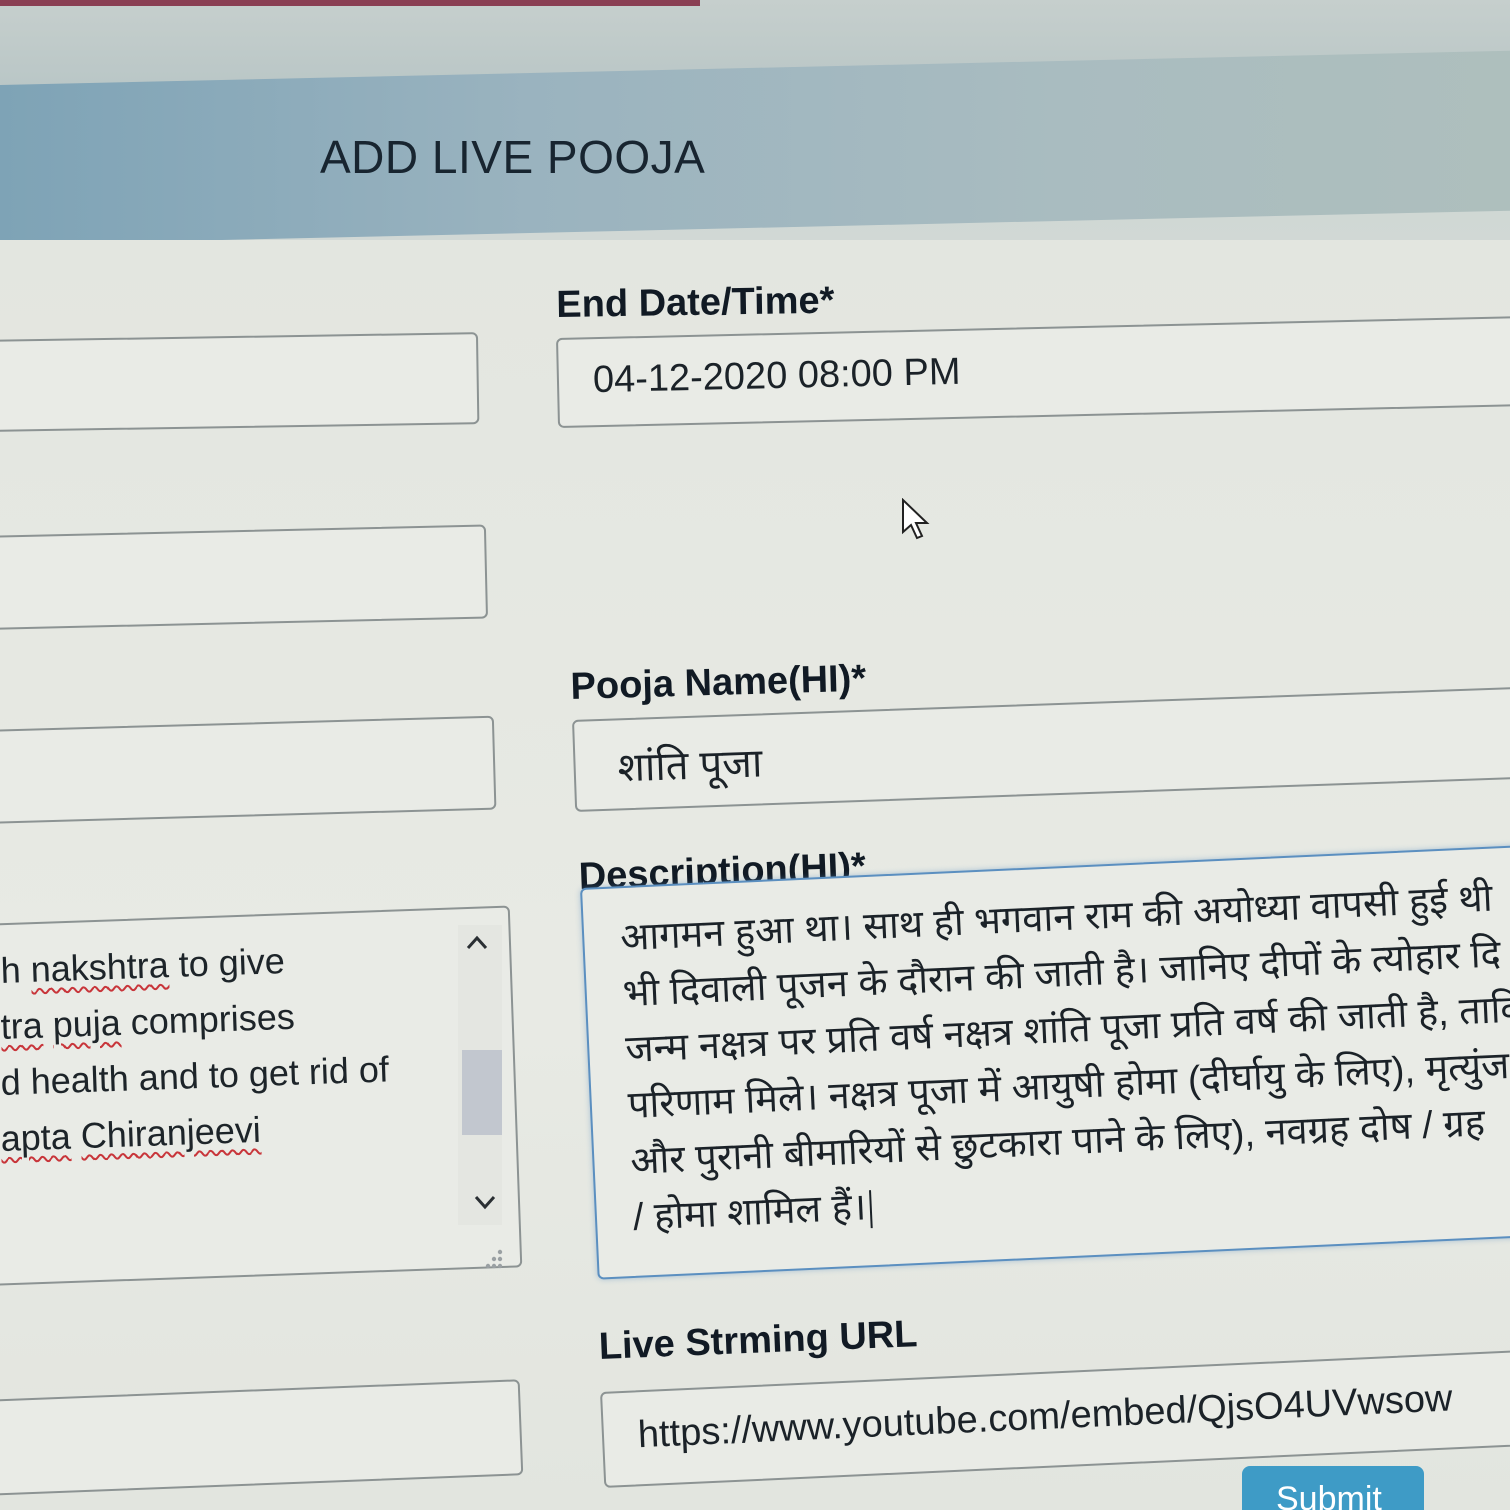 This screenshot has height=1510, width=1510. I want to click on submit-button: Submit, so click(1333, 1488).